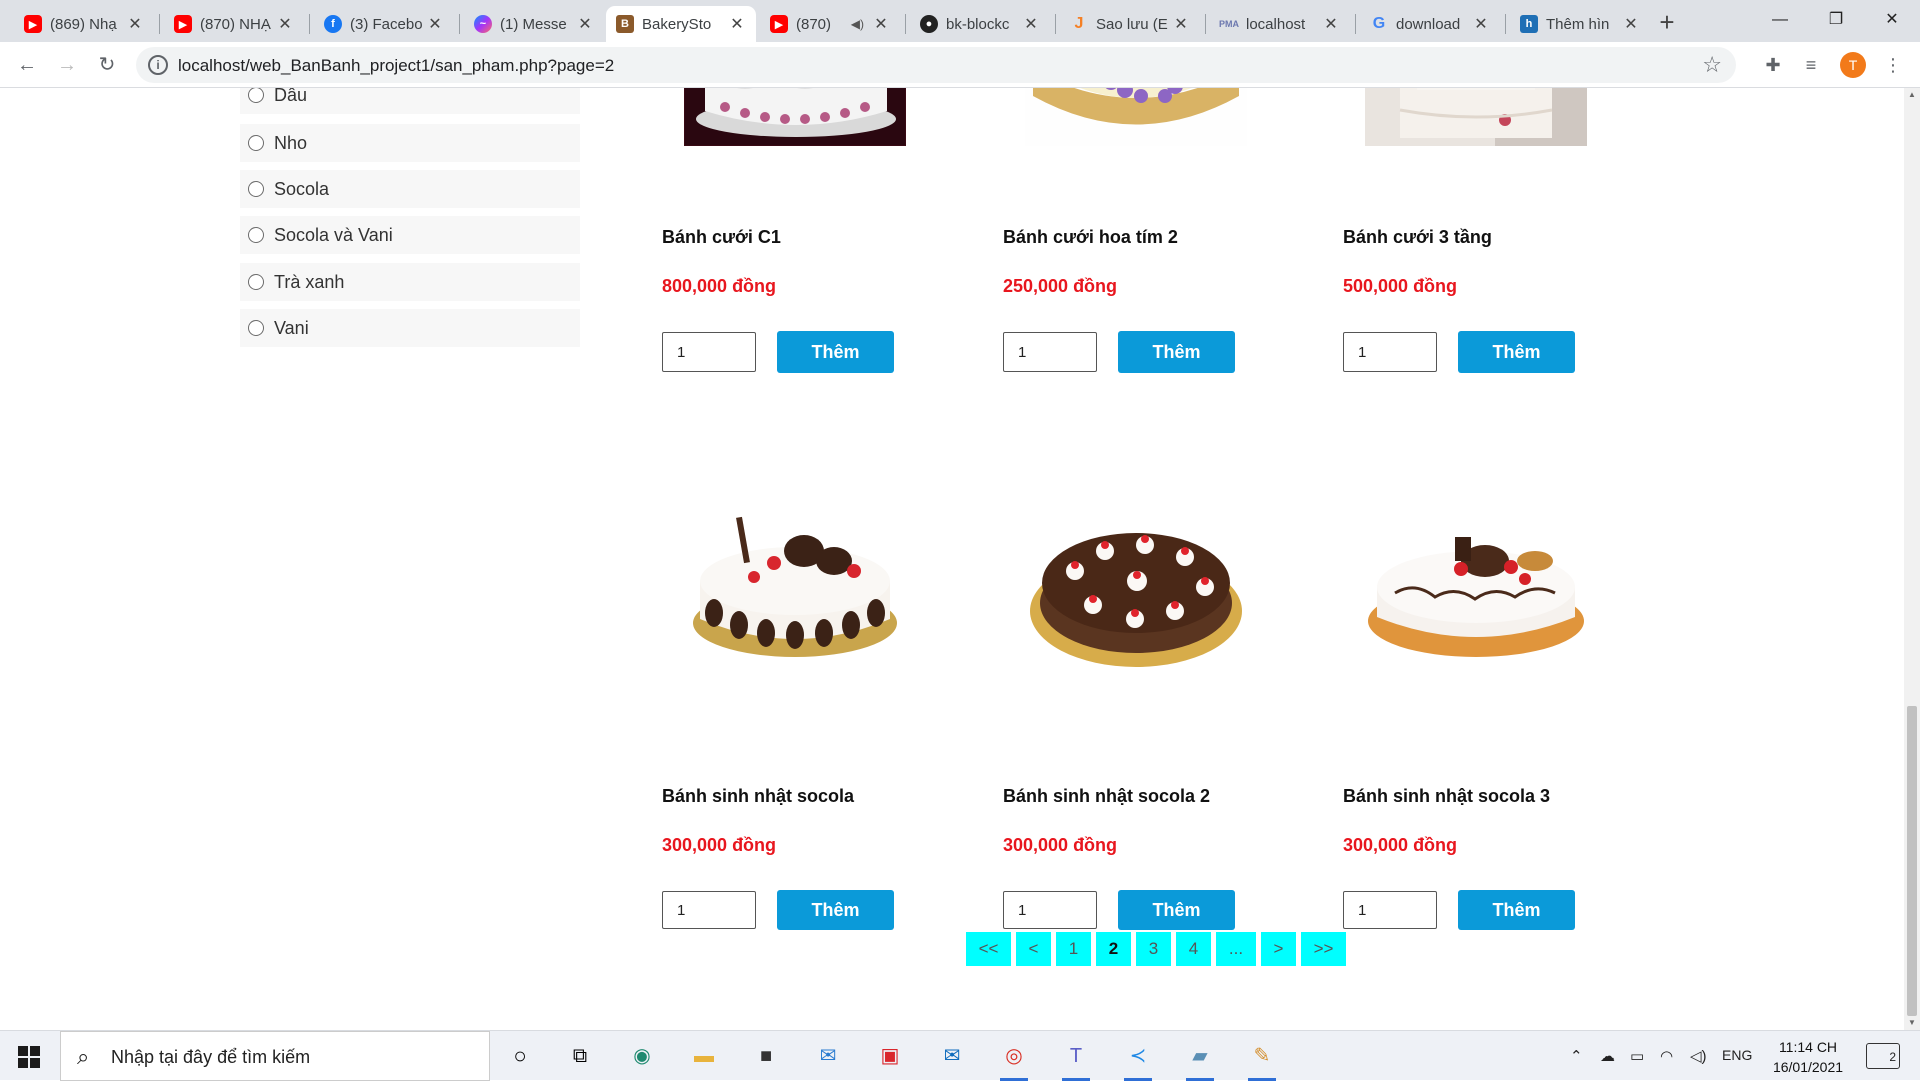 The width and height of the screenshot is (1920, 1081). What do you see at coordinates (234, 24) in the screenshot?
I see `browser-tab: ▶ (870) NHẠ ✕` at bounding box center [234, 24].